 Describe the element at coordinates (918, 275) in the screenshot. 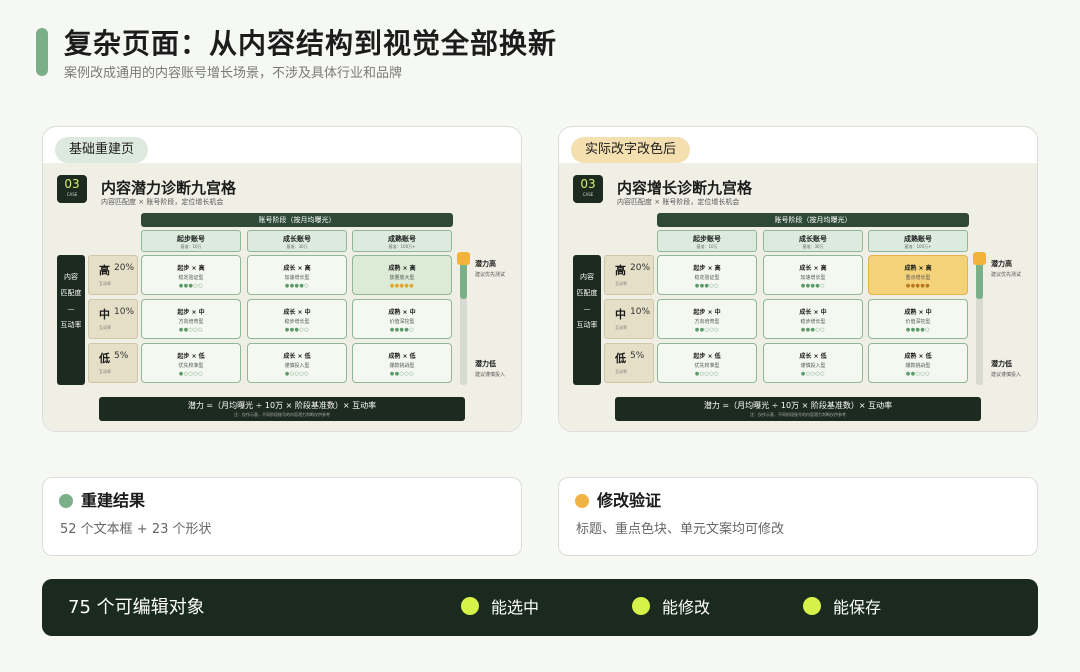

I see `matrix-cell: 成熟 × 高重点增长型 ●●●●●` at that location.